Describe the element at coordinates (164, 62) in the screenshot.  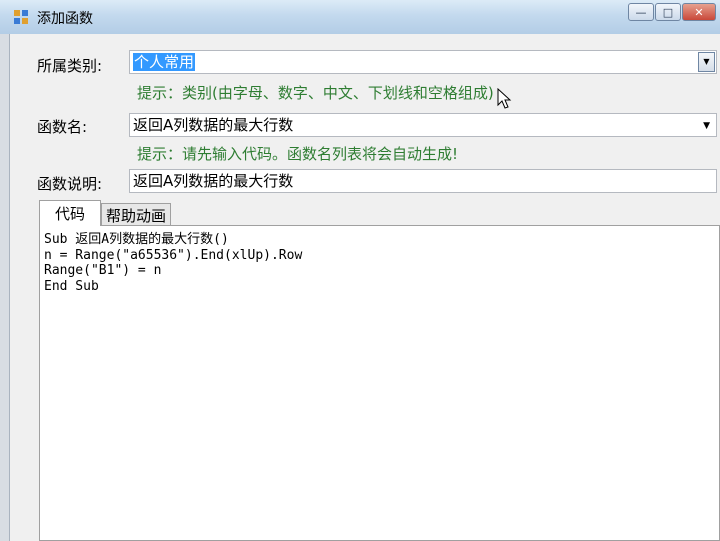
I see `category-value: 个人常用` at that location.